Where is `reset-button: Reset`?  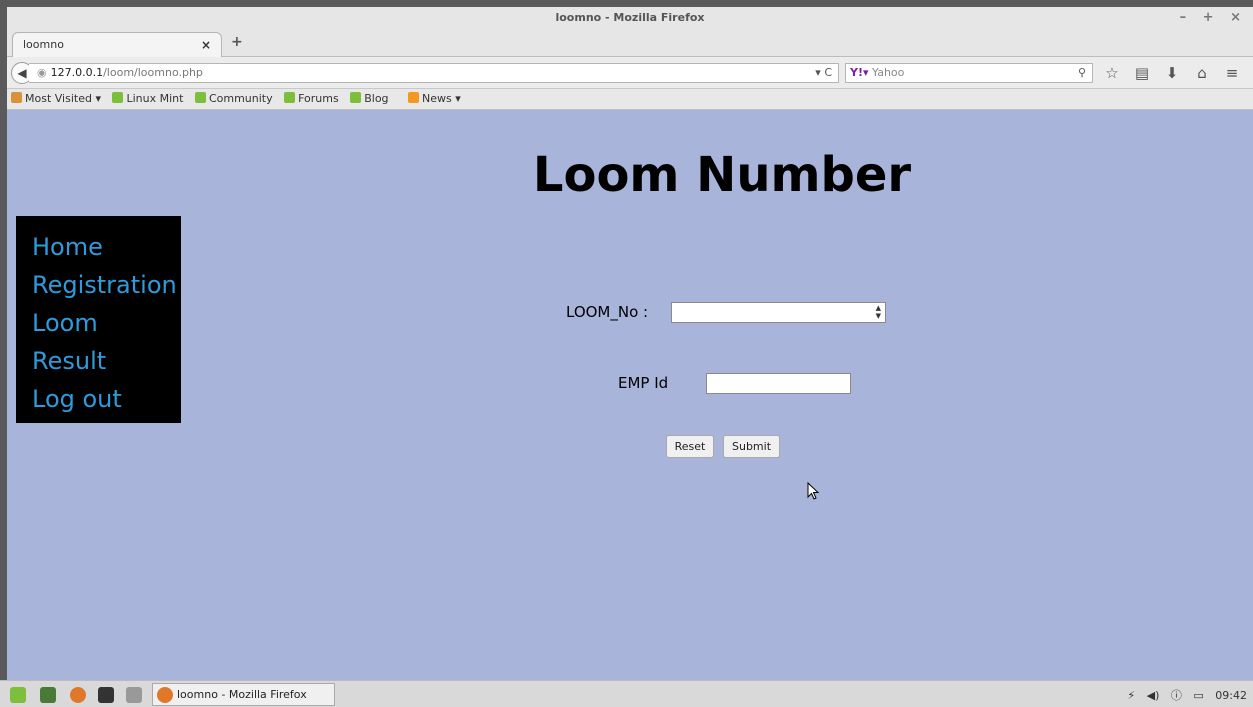
reset-button: Reset is located at coordinates (690, 446).